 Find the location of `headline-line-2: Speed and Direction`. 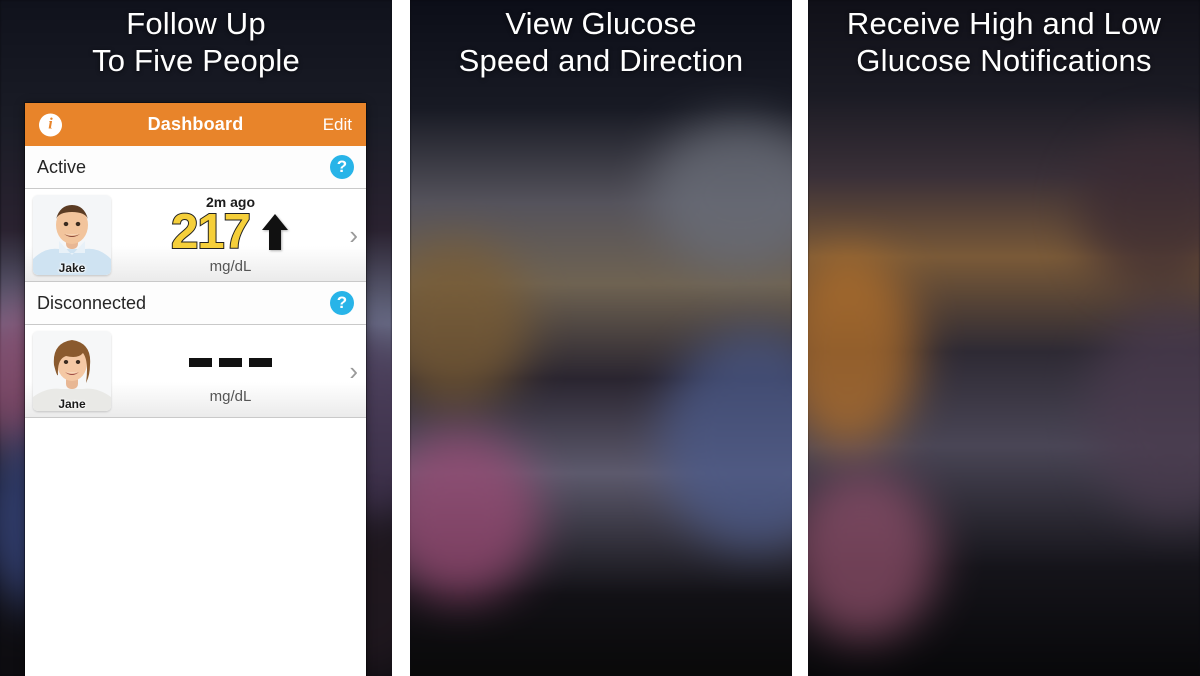

headline-line-2: Speed and Direction is located at coordinates (601, 60).